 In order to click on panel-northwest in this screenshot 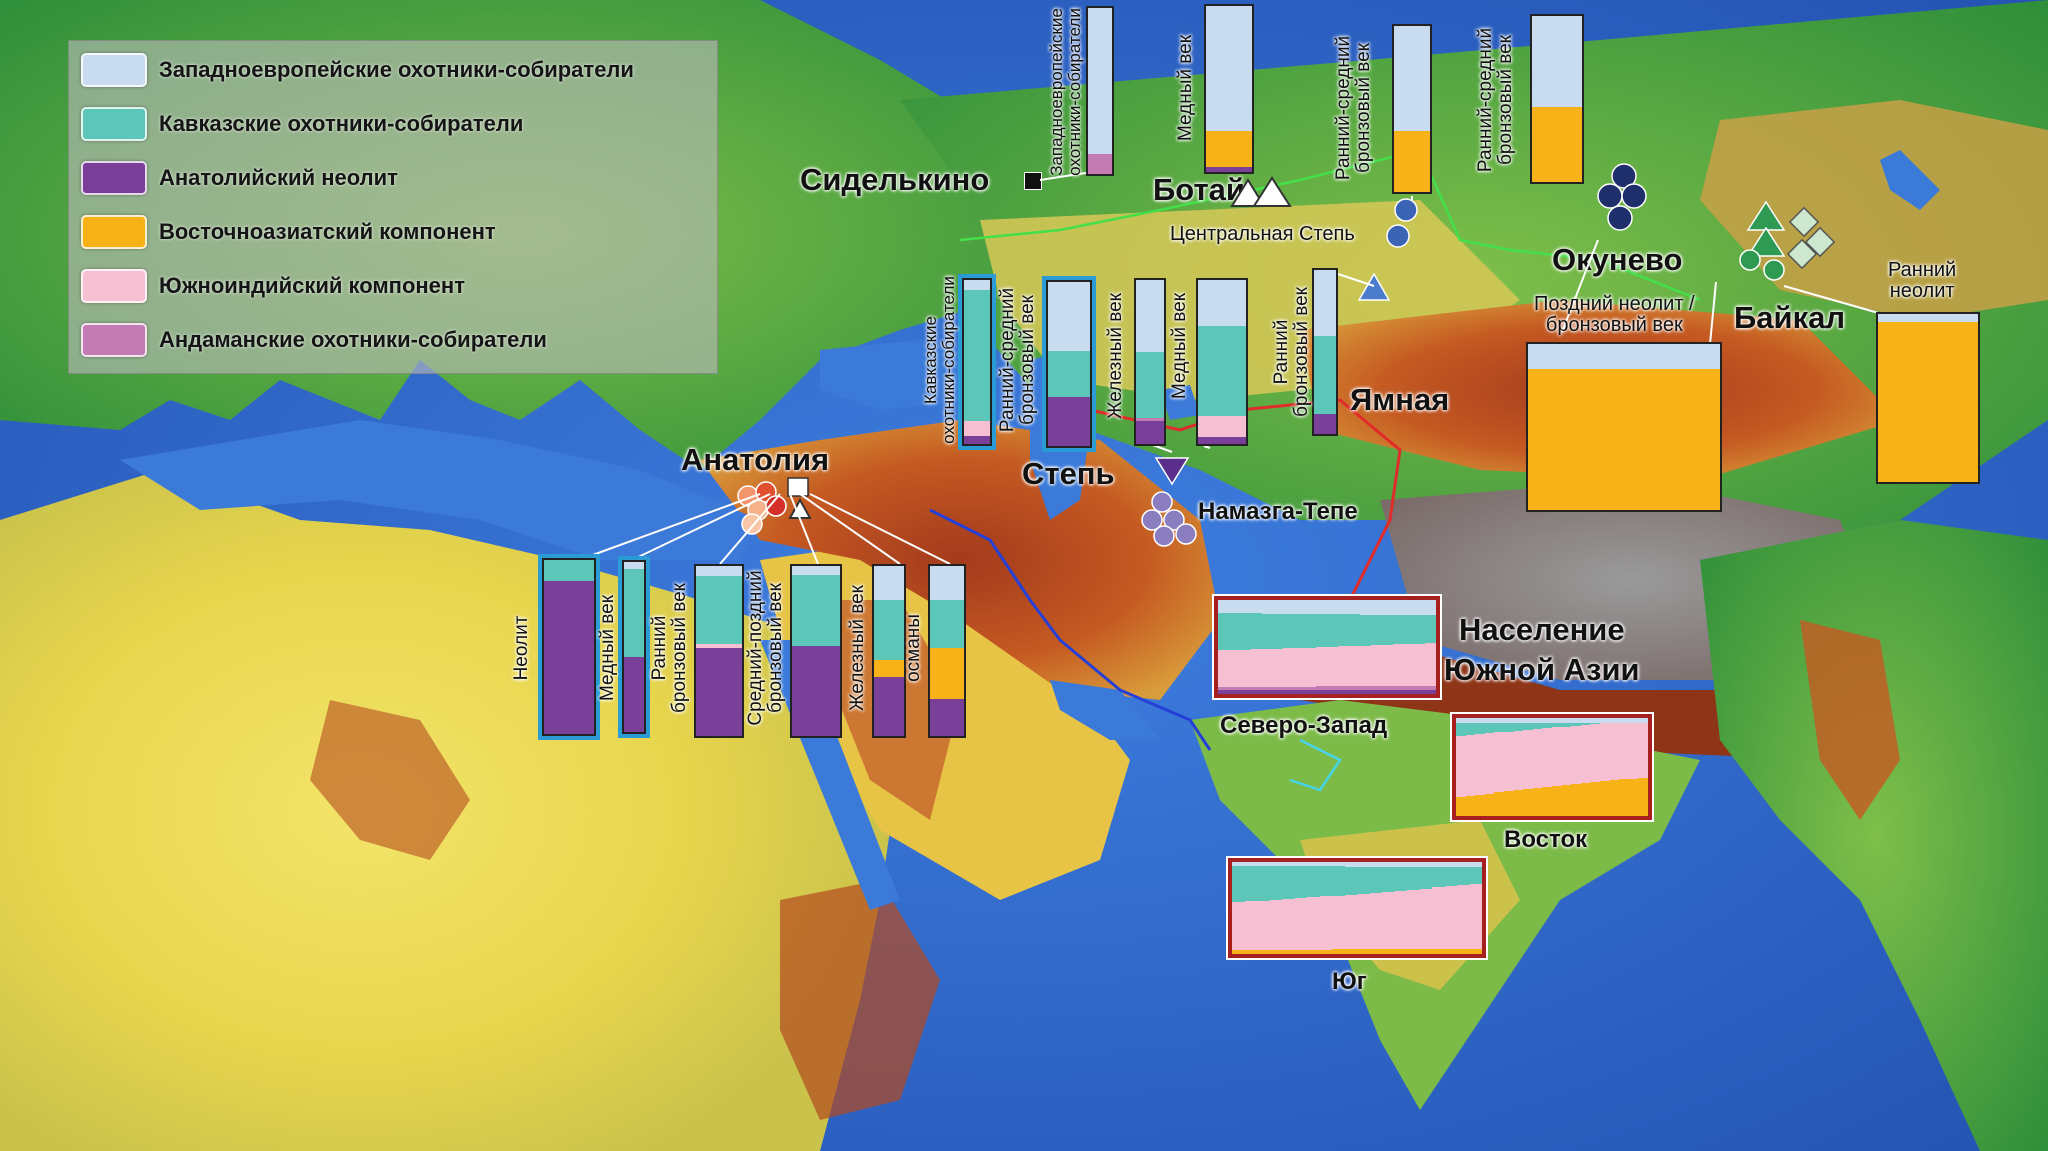, I will do `click(1327, 647)`.